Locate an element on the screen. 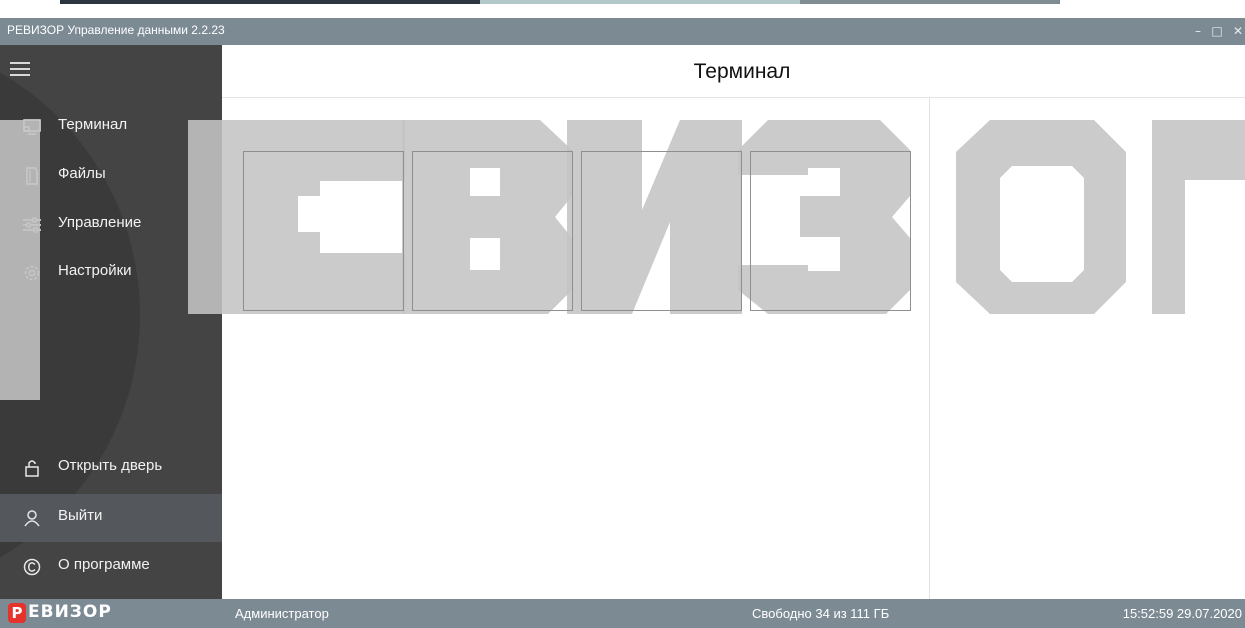 This screenshot has width=1245, height=628. files-icon is located at coordinates (32, 176).